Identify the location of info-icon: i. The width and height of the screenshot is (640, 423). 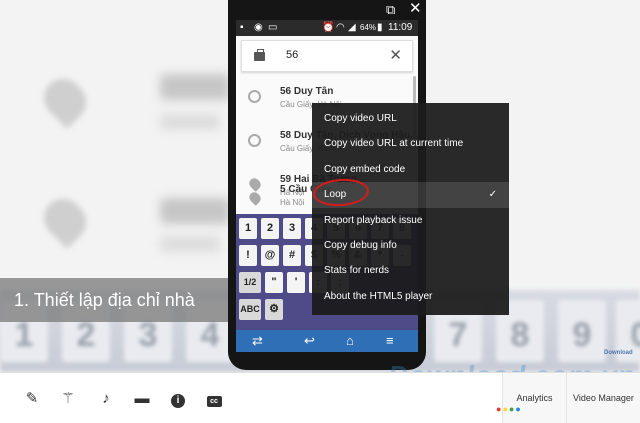
(178, 399).